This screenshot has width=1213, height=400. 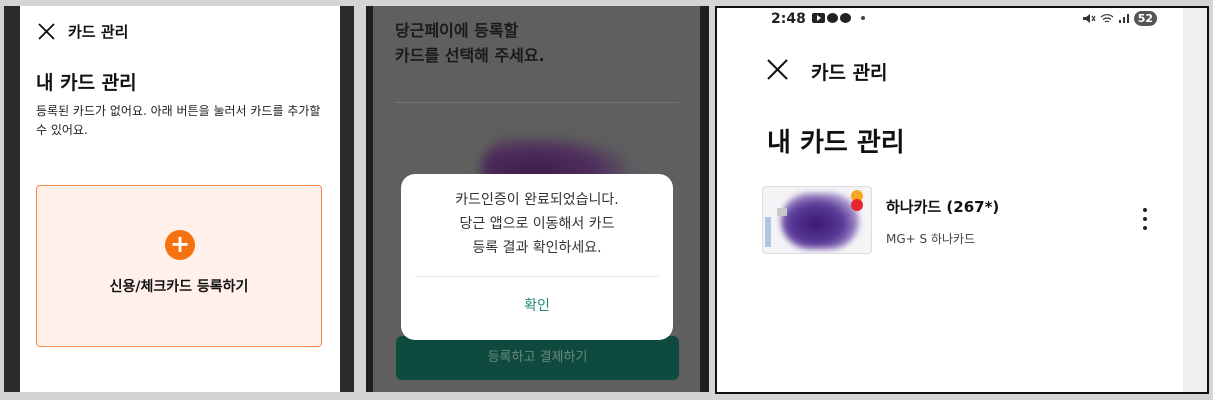 I want to click on heading-line: 당근페이에 등록할, so click(x=457, y=30).